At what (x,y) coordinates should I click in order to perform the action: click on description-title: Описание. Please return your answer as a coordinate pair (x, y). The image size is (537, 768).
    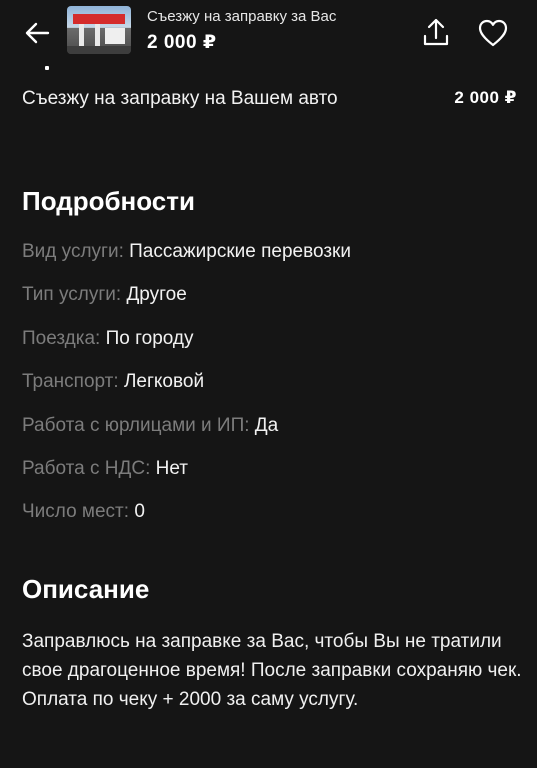
    Looking at the image, I should click on (86, 589).